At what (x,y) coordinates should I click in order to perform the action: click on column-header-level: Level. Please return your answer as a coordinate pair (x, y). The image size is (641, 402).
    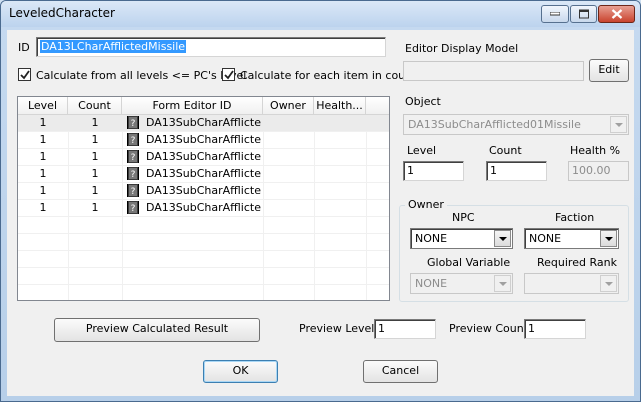
    Looking at the image, I should click on (43, 106).